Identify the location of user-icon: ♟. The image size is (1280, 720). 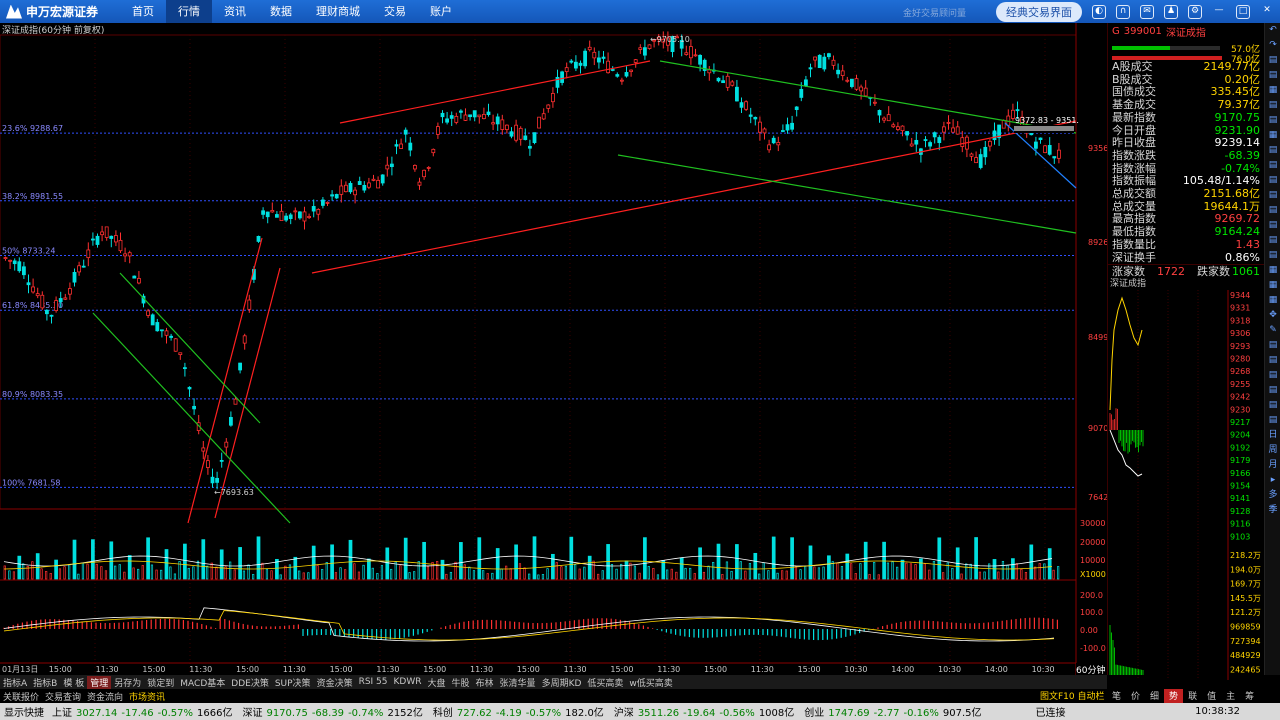
(1171, 12).